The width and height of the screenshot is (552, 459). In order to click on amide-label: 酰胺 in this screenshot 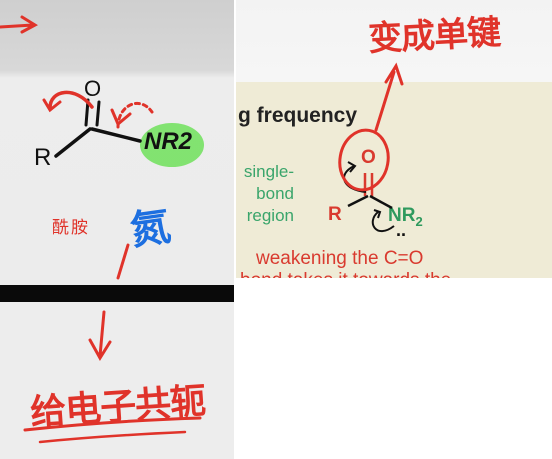, I will do `click(71, 227)`.